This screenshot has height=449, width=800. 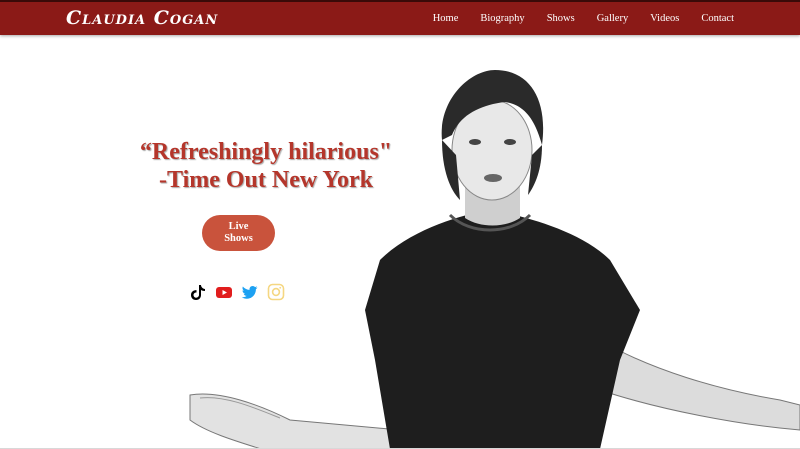 What do you see at coordinates (142, 18) in the screenshot?
I see `site-logo: Claudia Cogan` at bounding box center [142, 18].